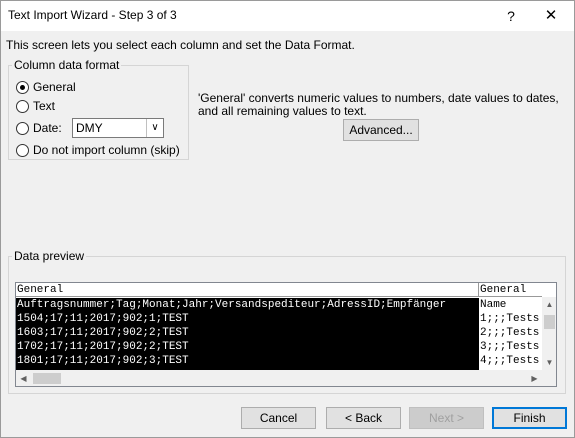 Image resolution: width=575 pixels, height=438 pixels. Describe the element at coordinates (549, 378) in the screenshot. I see `scrollbar-corner` at that location.